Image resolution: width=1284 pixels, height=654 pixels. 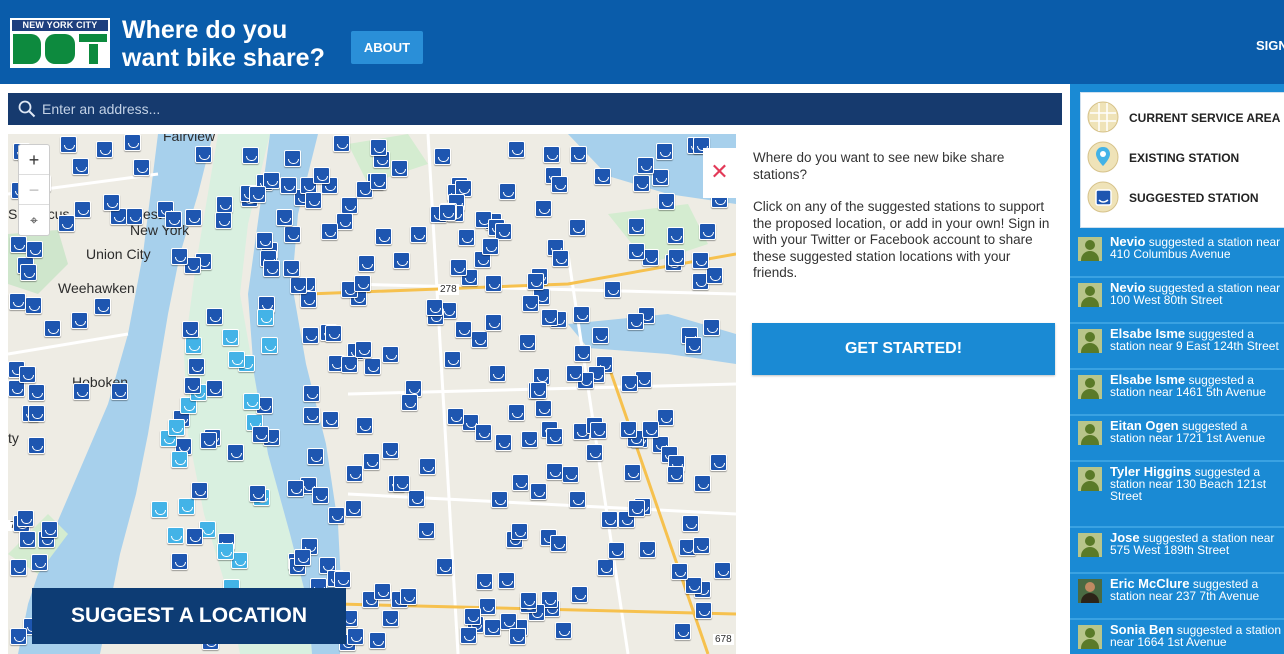 What do you see at coordinates (189, 616) in the screenshot?
I see `suggest-location-button: SUGGEST A LOCATION` at bounding box center [189, 616].